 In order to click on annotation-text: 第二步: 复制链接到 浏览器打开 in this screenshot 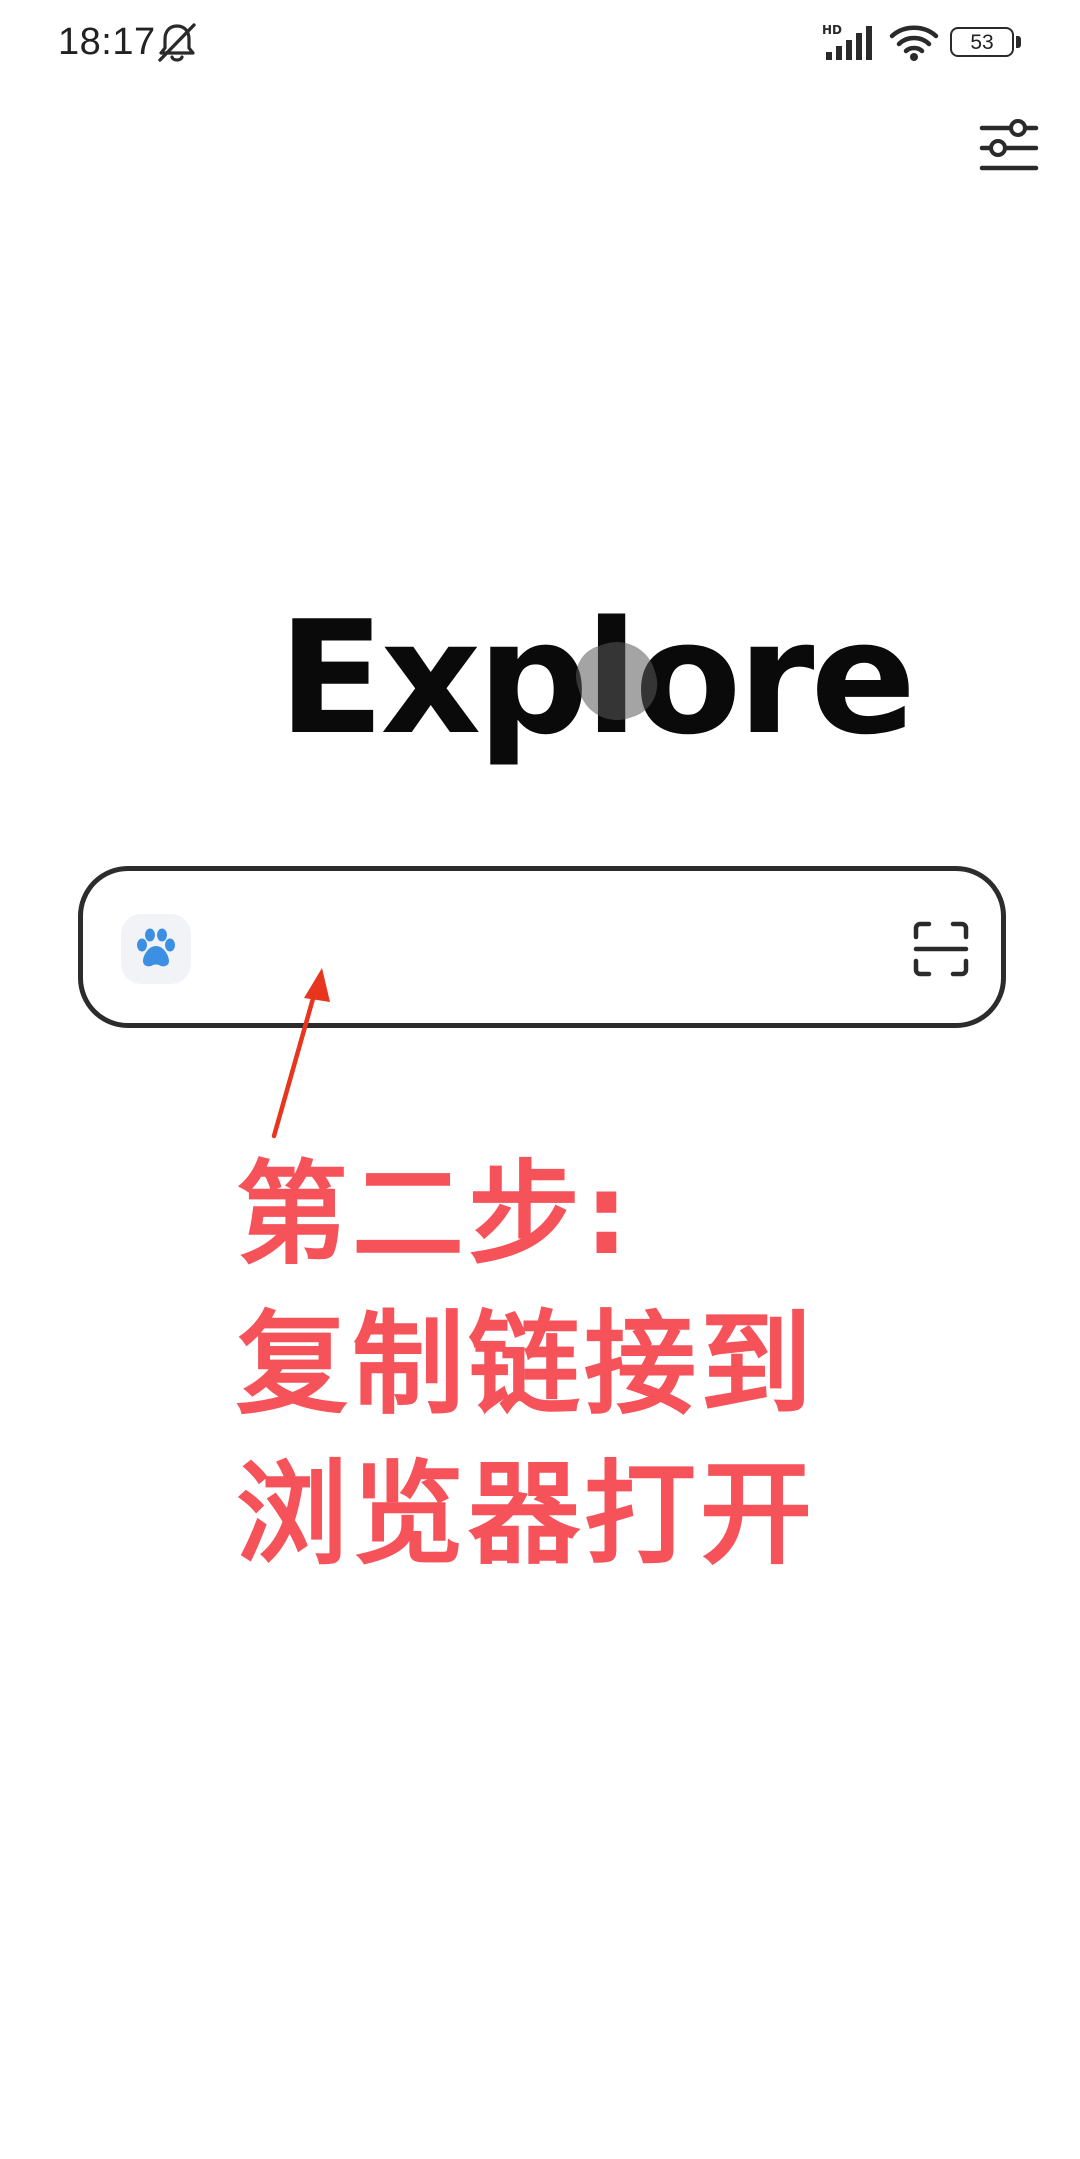, I will do `click(616, 1365)`.